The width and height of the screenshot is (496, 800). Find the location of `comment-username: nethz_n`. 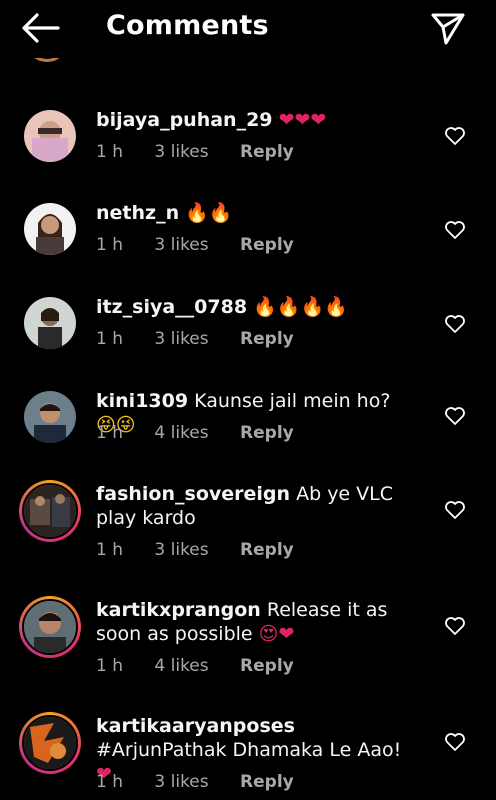

comment-username: nethz_n is located at coordinates (137, 213).